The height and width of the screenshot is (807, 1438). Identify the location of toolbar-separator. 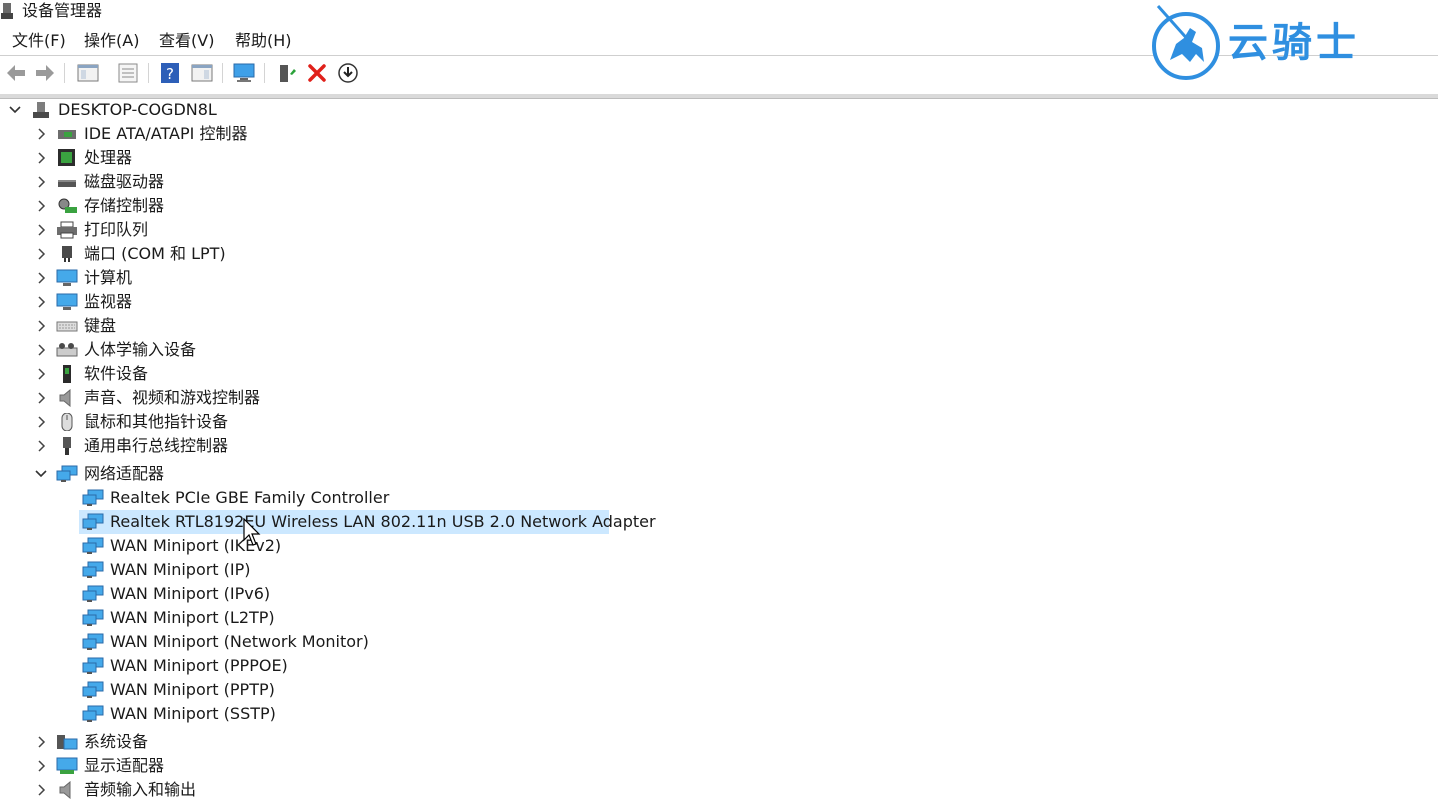
(148, 73).